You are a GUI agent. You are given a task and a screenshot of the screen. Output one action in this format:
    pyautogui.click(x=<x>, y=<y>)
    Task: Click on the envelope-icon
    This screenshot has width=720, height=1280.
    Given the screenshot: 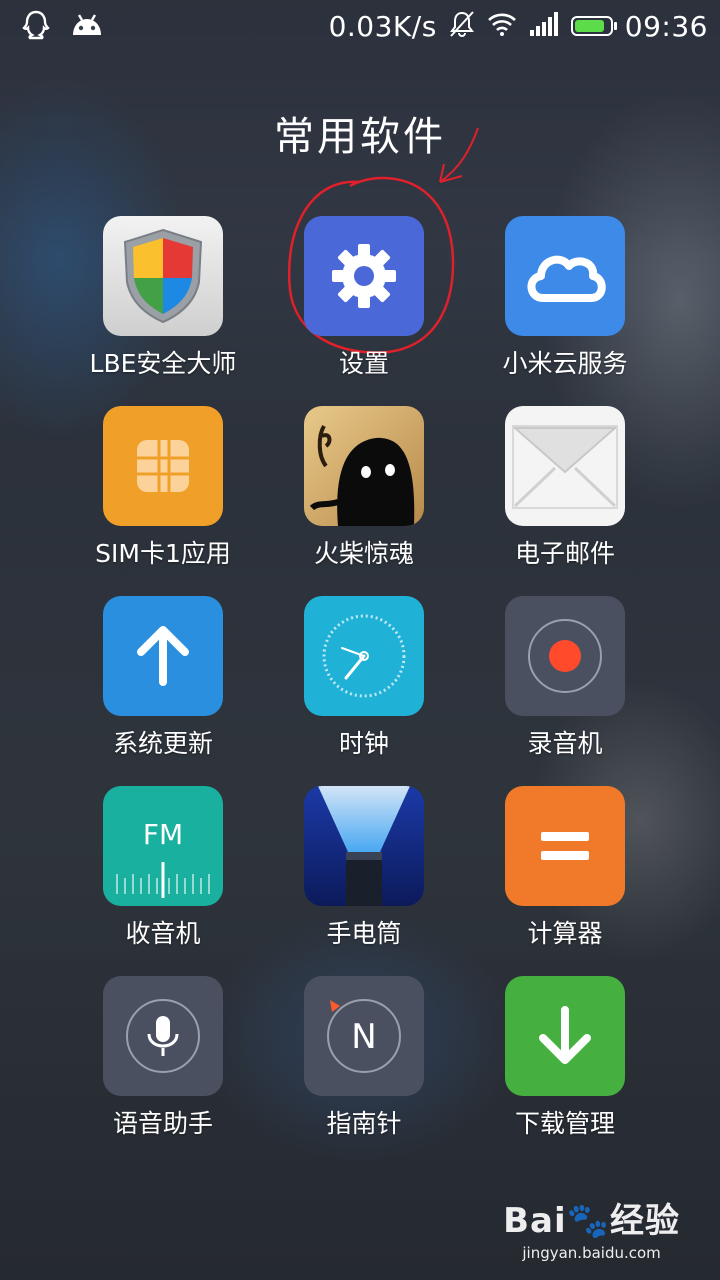 What is the action you would take?
    pyautogui.click(x=565, y=466)
    